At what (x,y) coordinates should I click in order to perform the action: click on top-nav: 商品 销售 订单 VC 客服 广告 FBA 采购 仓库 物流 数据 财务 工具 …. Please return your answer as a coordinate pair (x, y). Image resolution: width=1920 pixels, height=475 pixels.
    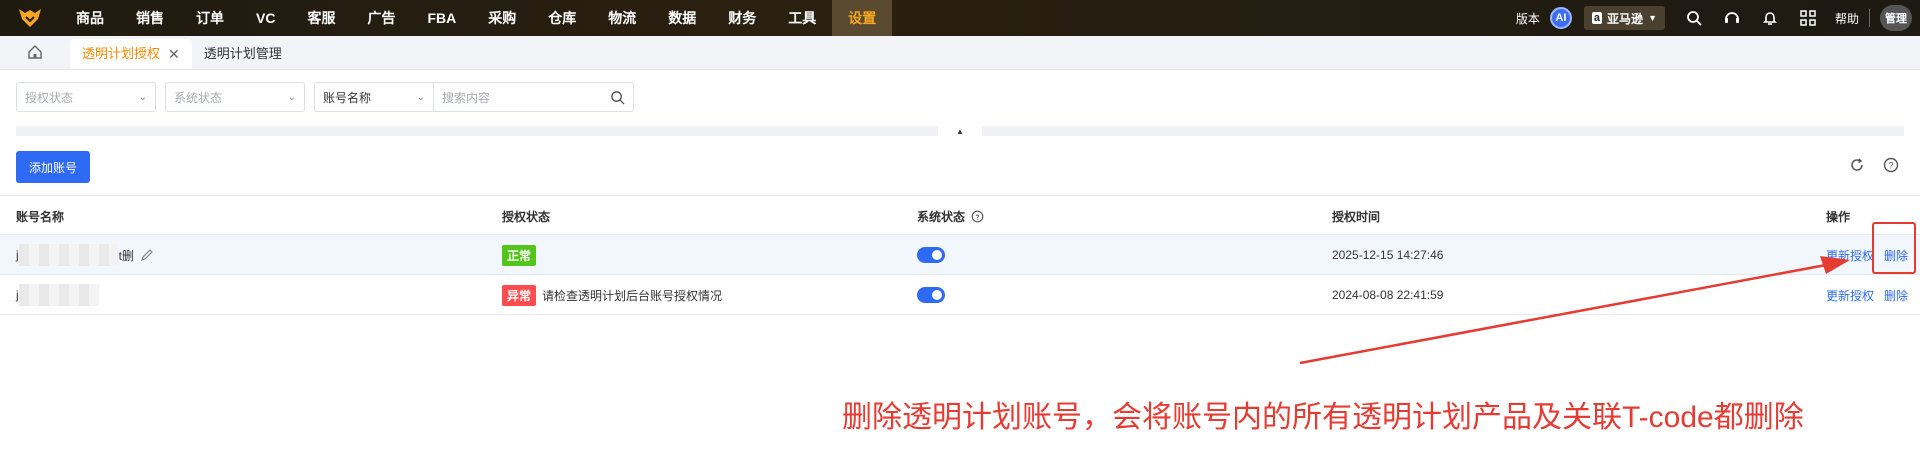
    Looking at the image, I should click on (960, 18).